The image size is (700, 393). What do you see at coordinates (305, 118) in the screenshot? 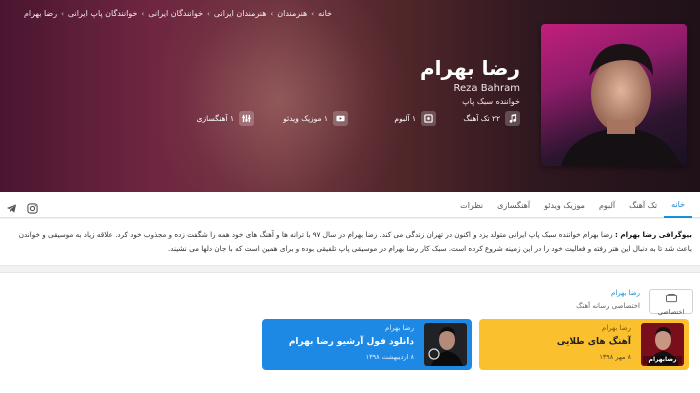
I see `stat-videos-label: ۱ موزیک ویدئو` at bounding box center [305, 118].